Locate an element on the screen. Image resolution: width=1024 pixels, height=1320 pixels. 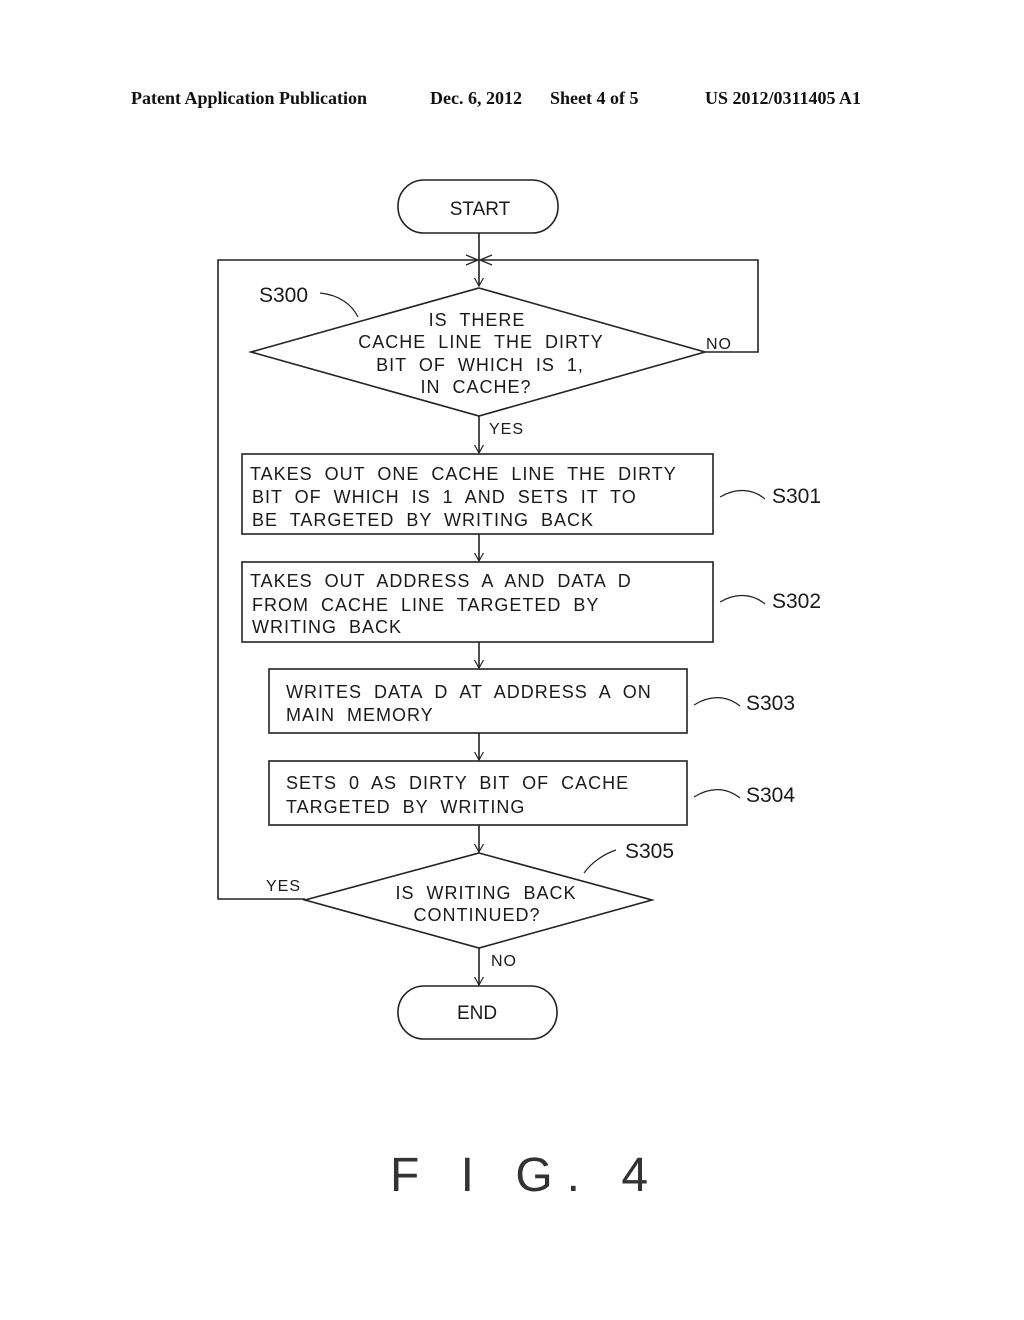
s300-text-line: IN CACHE? is located at coordinates (475, 387).